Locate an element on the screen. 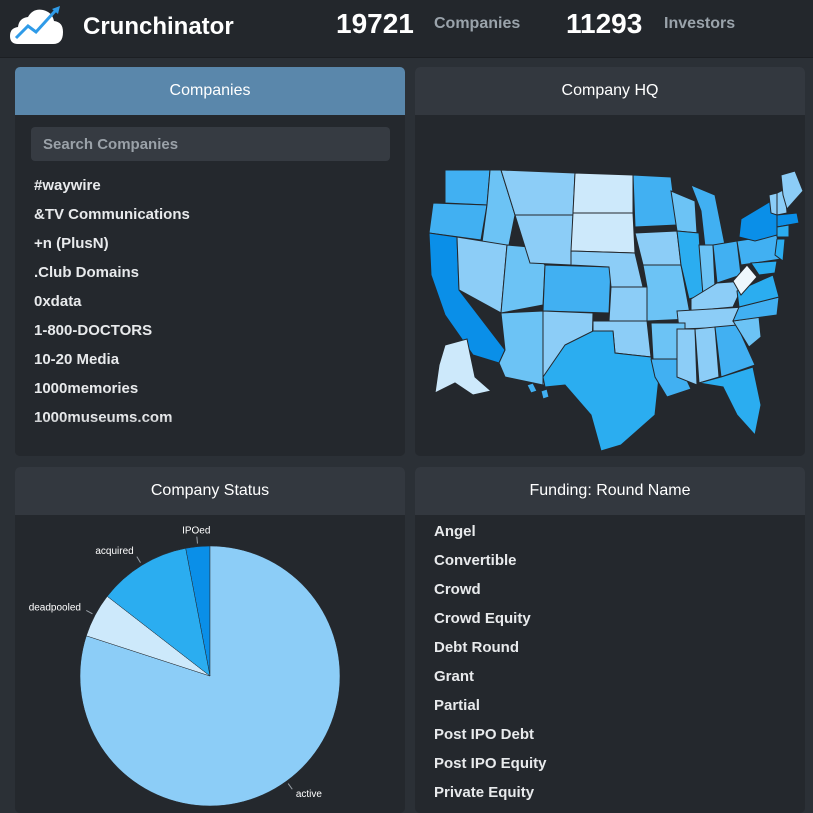 The height and width of the screenshot is (813, 813). companies-count-label: Companies is located at coordinates (477, 23).